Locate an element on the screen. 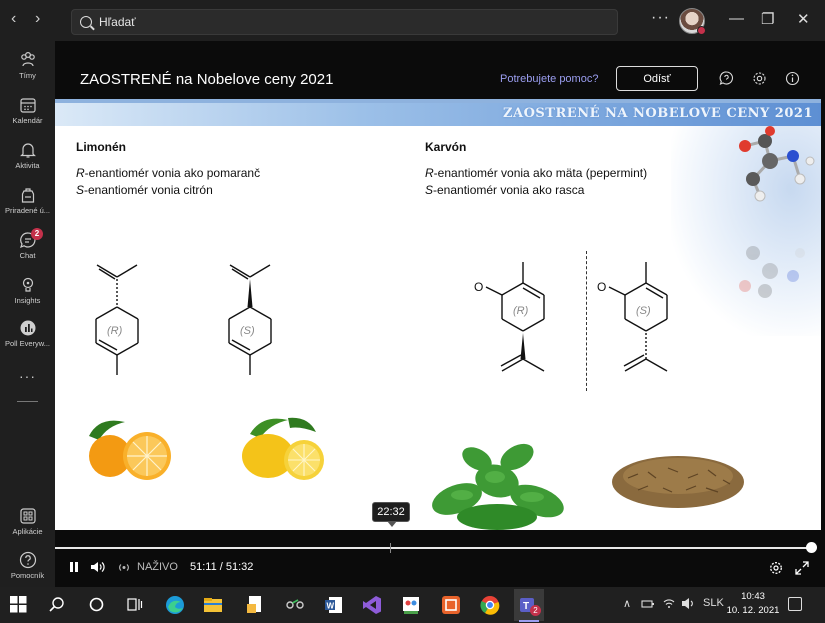  rail-item-teams: Tímy is located at coordinates (27, 65).